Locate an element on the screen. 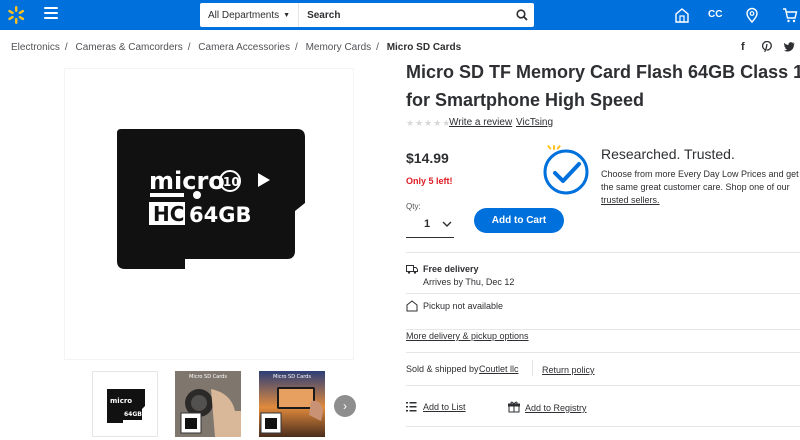  stock-notice: Only 5 left! is located at coordinates (429, 181).